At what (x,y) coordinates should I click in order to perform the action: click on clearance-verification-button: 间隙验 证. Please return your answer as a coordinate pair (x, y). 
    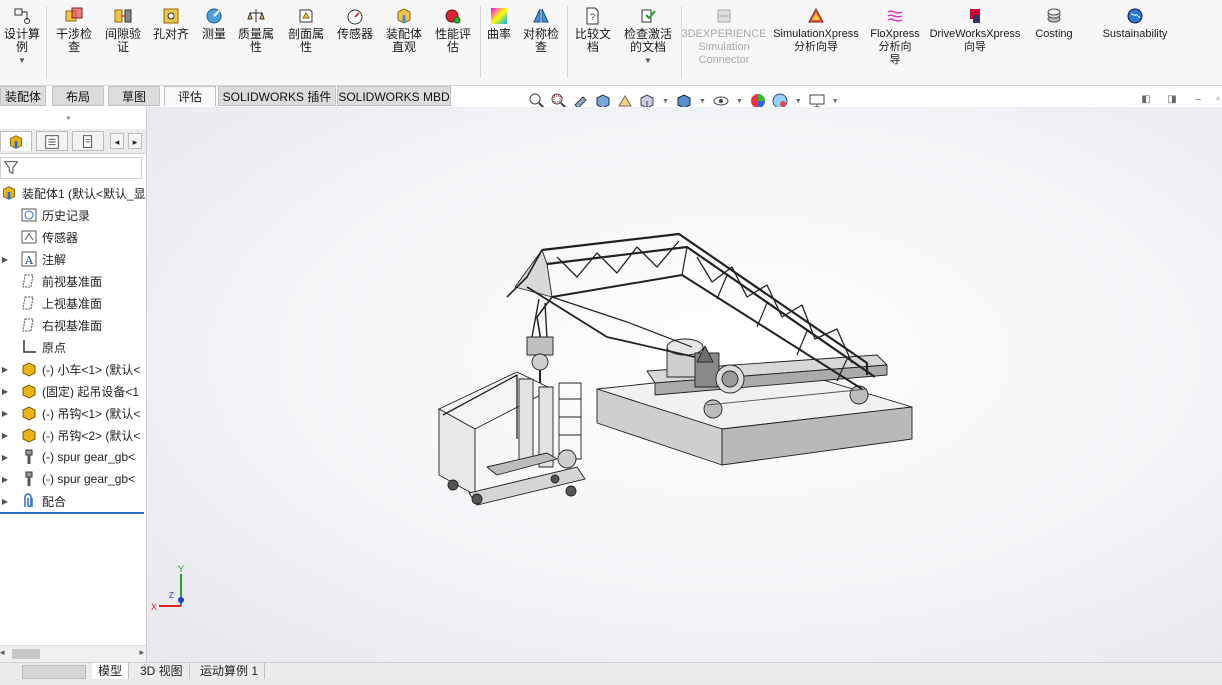
    Looking at the image, I should click on (123, 30).